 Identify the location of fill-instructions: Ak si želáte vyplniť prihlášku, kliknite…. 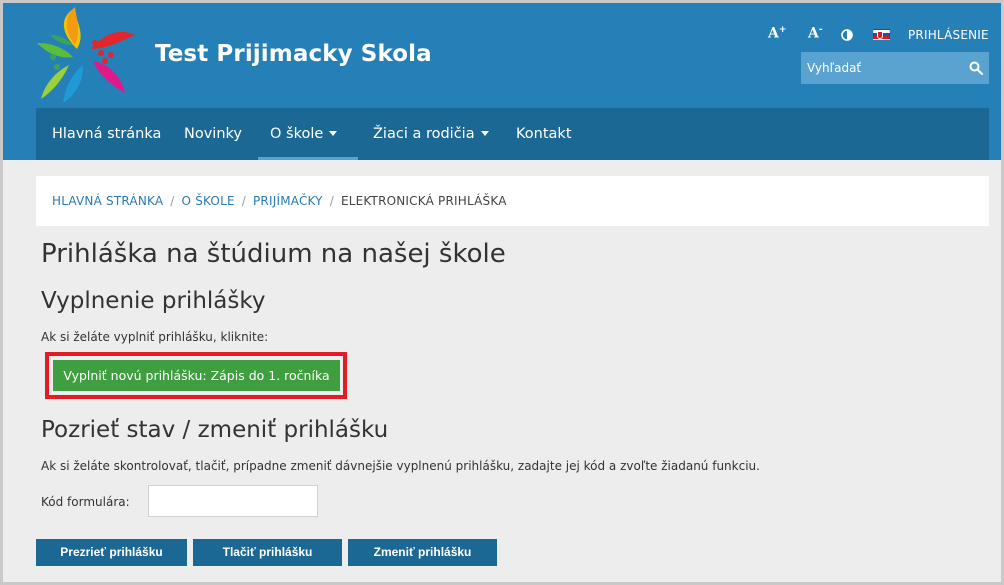
(155, 337).